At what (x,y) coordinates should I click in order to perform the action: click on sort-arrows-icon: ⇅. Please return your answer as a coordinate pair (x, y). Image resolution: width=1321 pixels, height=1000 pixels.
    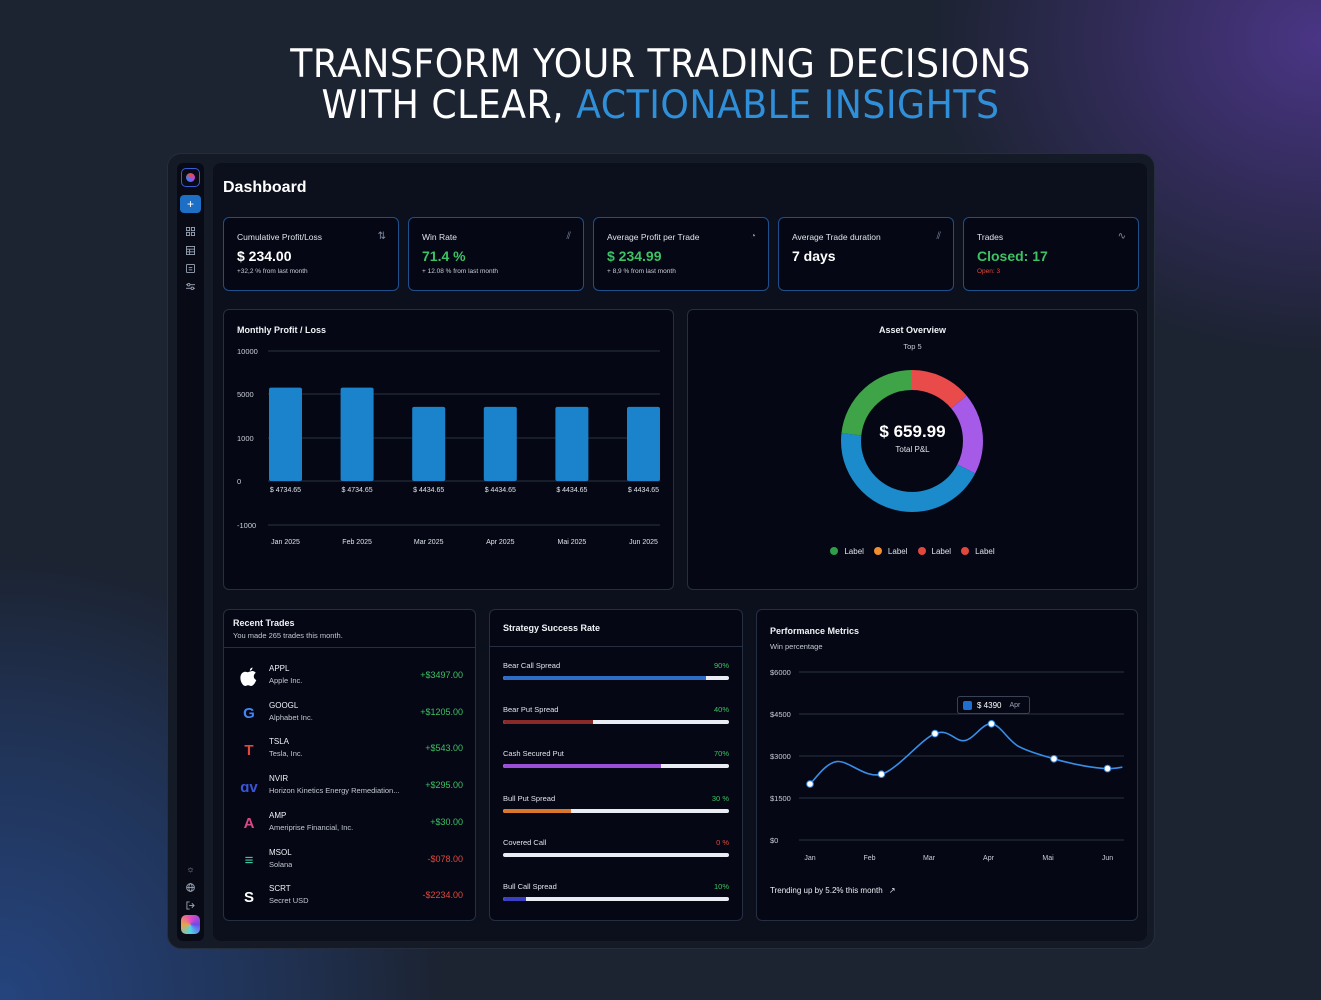
    Looking at the image, I should click on (381, 236).